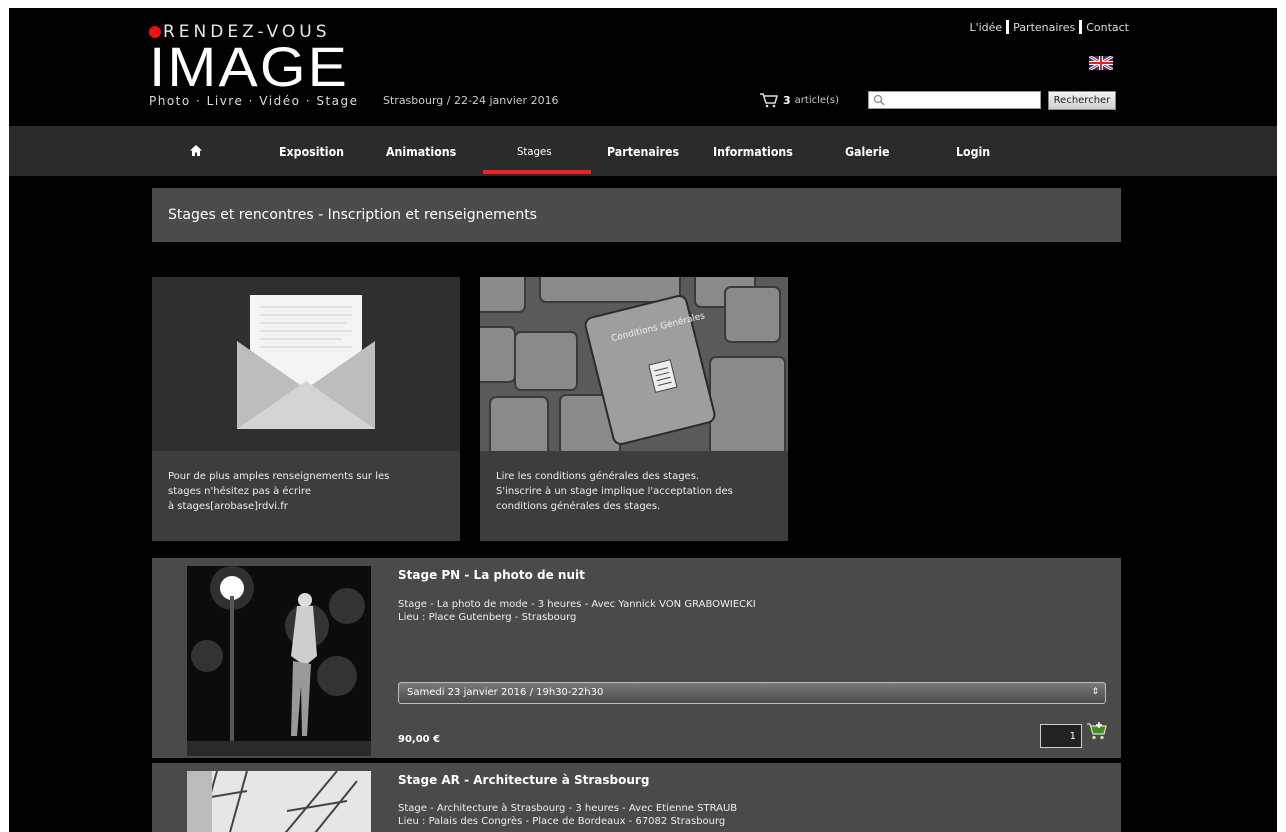 The image size is (1286, 832). Describe the element at coordinates (752, 693) in the screenshot. I see `session-select: Samedi 23 janvier 2016 / 19h30-22h30 ⇕` at that location.